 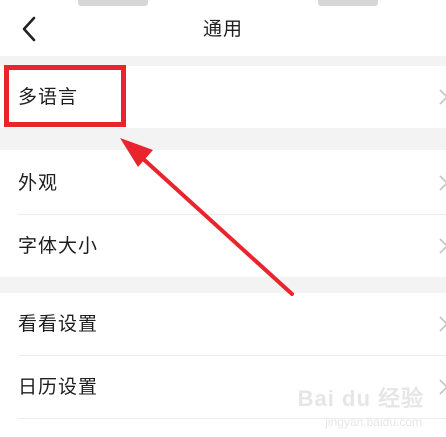 I want to click on divider, so click(x=232, y=418).